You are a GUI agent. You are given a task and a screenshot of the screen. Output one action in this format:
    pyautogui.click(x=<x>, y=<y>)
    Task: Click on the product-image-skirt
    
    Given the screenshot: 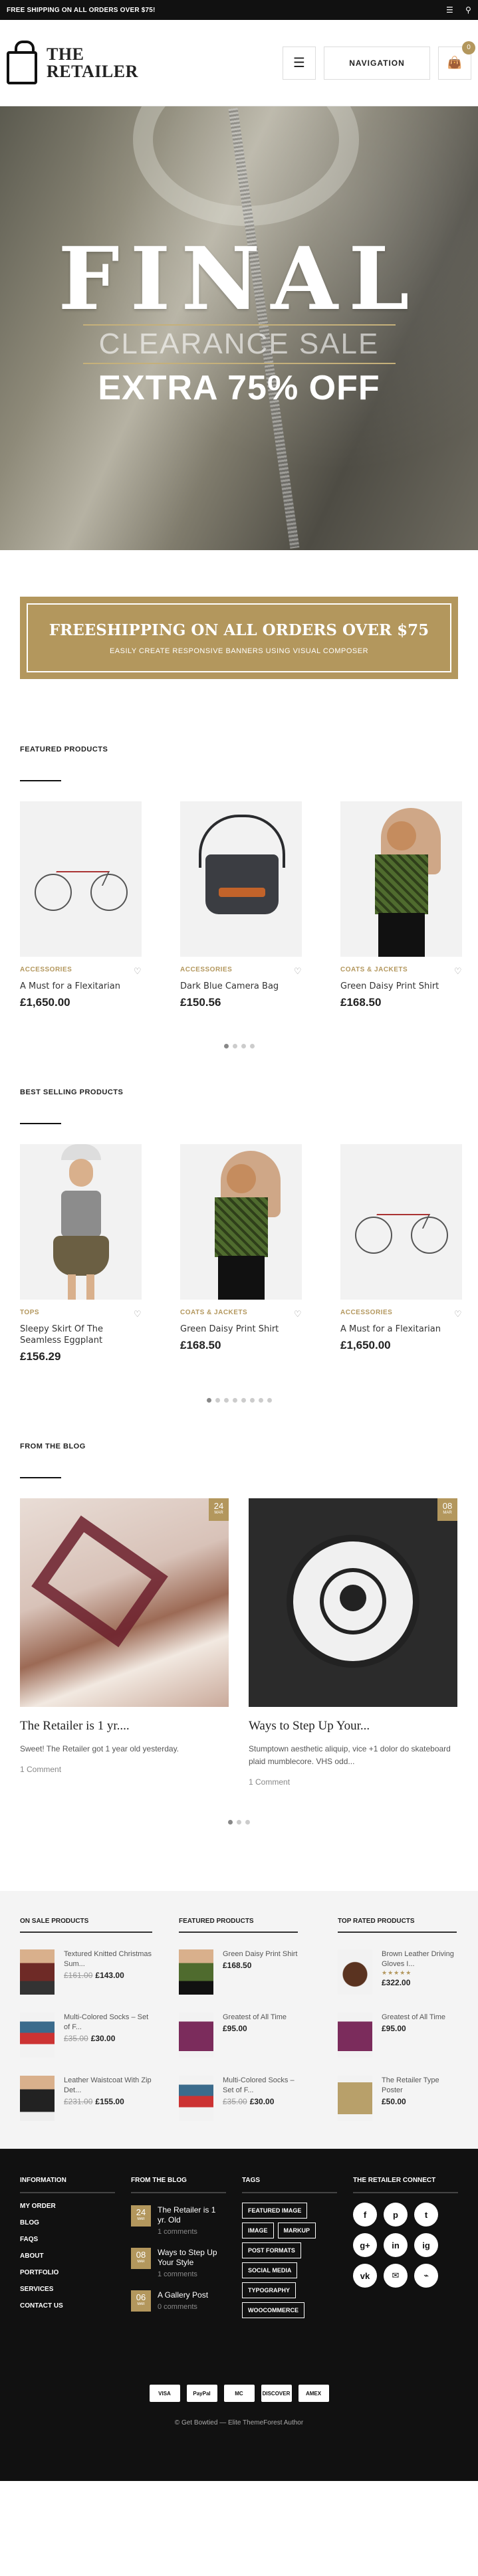 What is the action you would take?
    pyautogui.click(x=81, y=1222)
    